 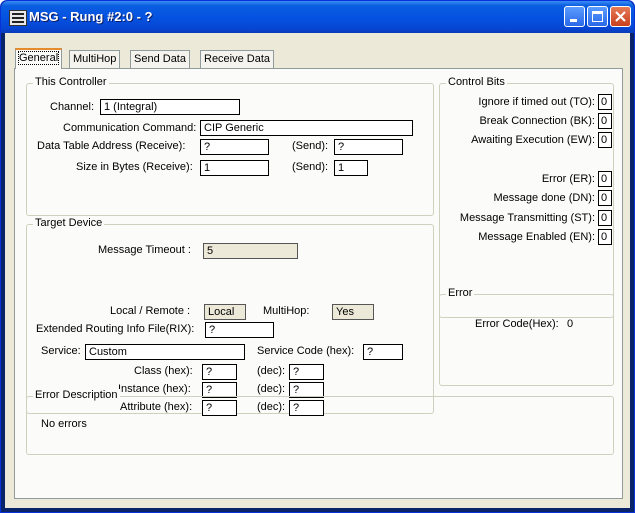 I want to click on control-bit-label: Message done (DN):, so click(x=544, y=198).